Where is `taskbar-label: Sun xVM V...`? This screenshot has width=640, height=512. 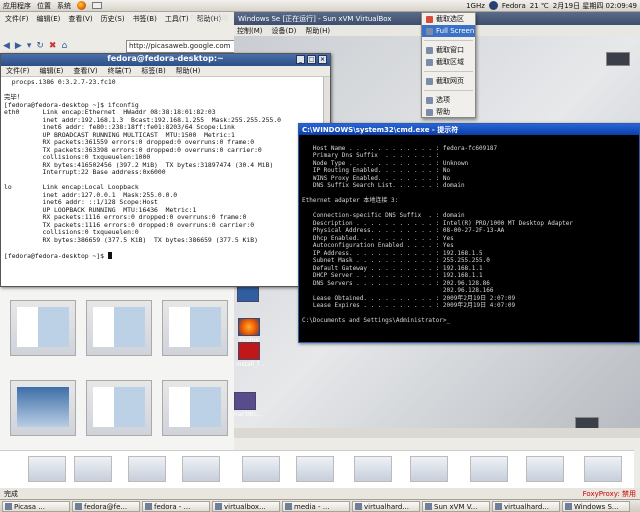
taskbar-label: Sun xVM V... is located at coordinates (456, 506).